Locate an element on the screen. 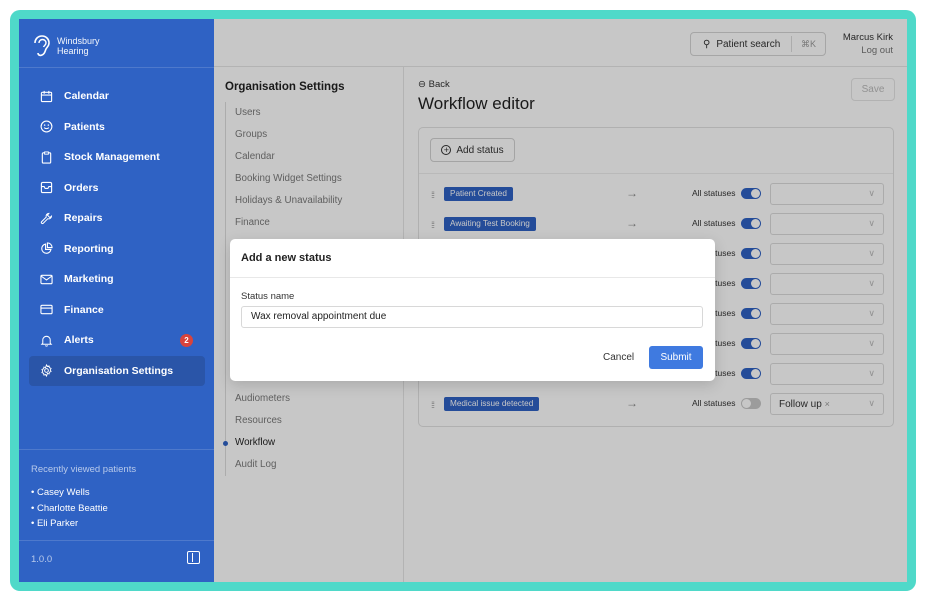  ear-logo-icon is located at coordinates (42, 46).